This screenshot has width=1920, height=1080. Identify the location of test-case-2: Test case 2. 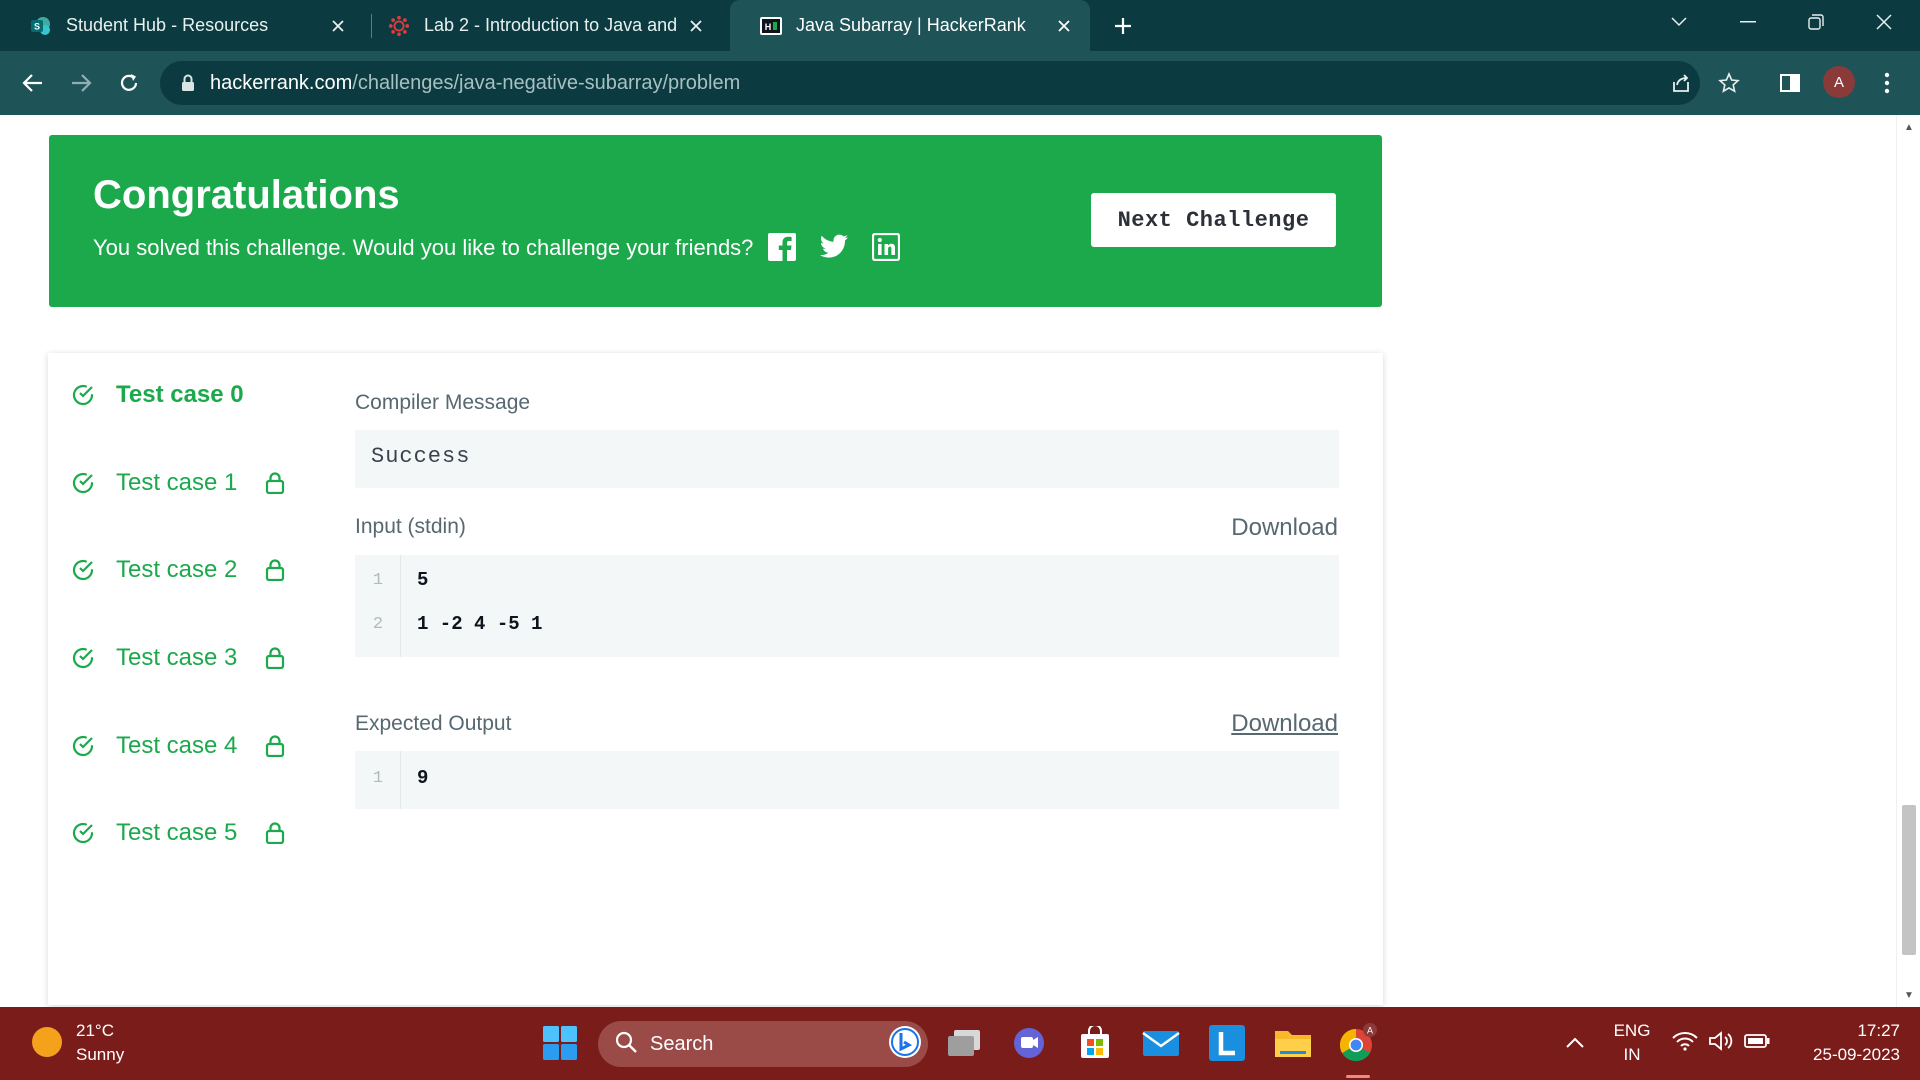
(178, 570).